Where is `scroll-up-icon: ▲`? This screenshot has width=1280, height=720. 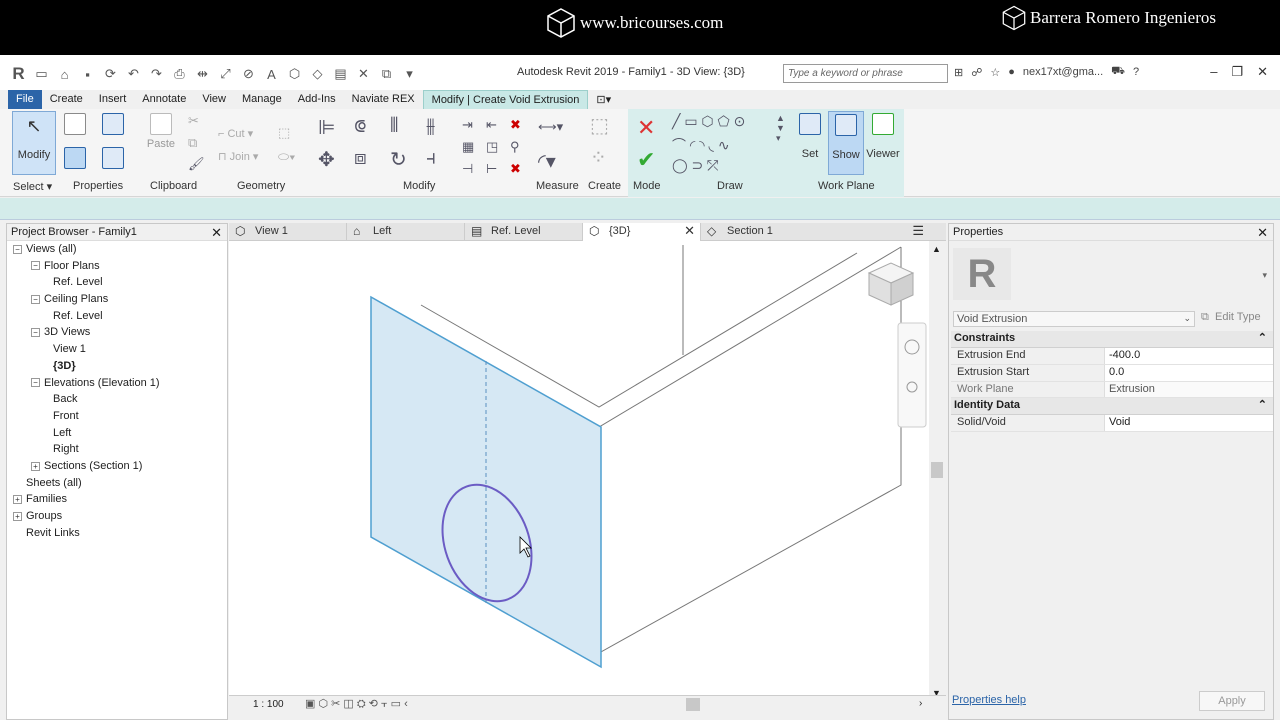
scroll-up-icon: ▲ is located at coordinates (936, 249).